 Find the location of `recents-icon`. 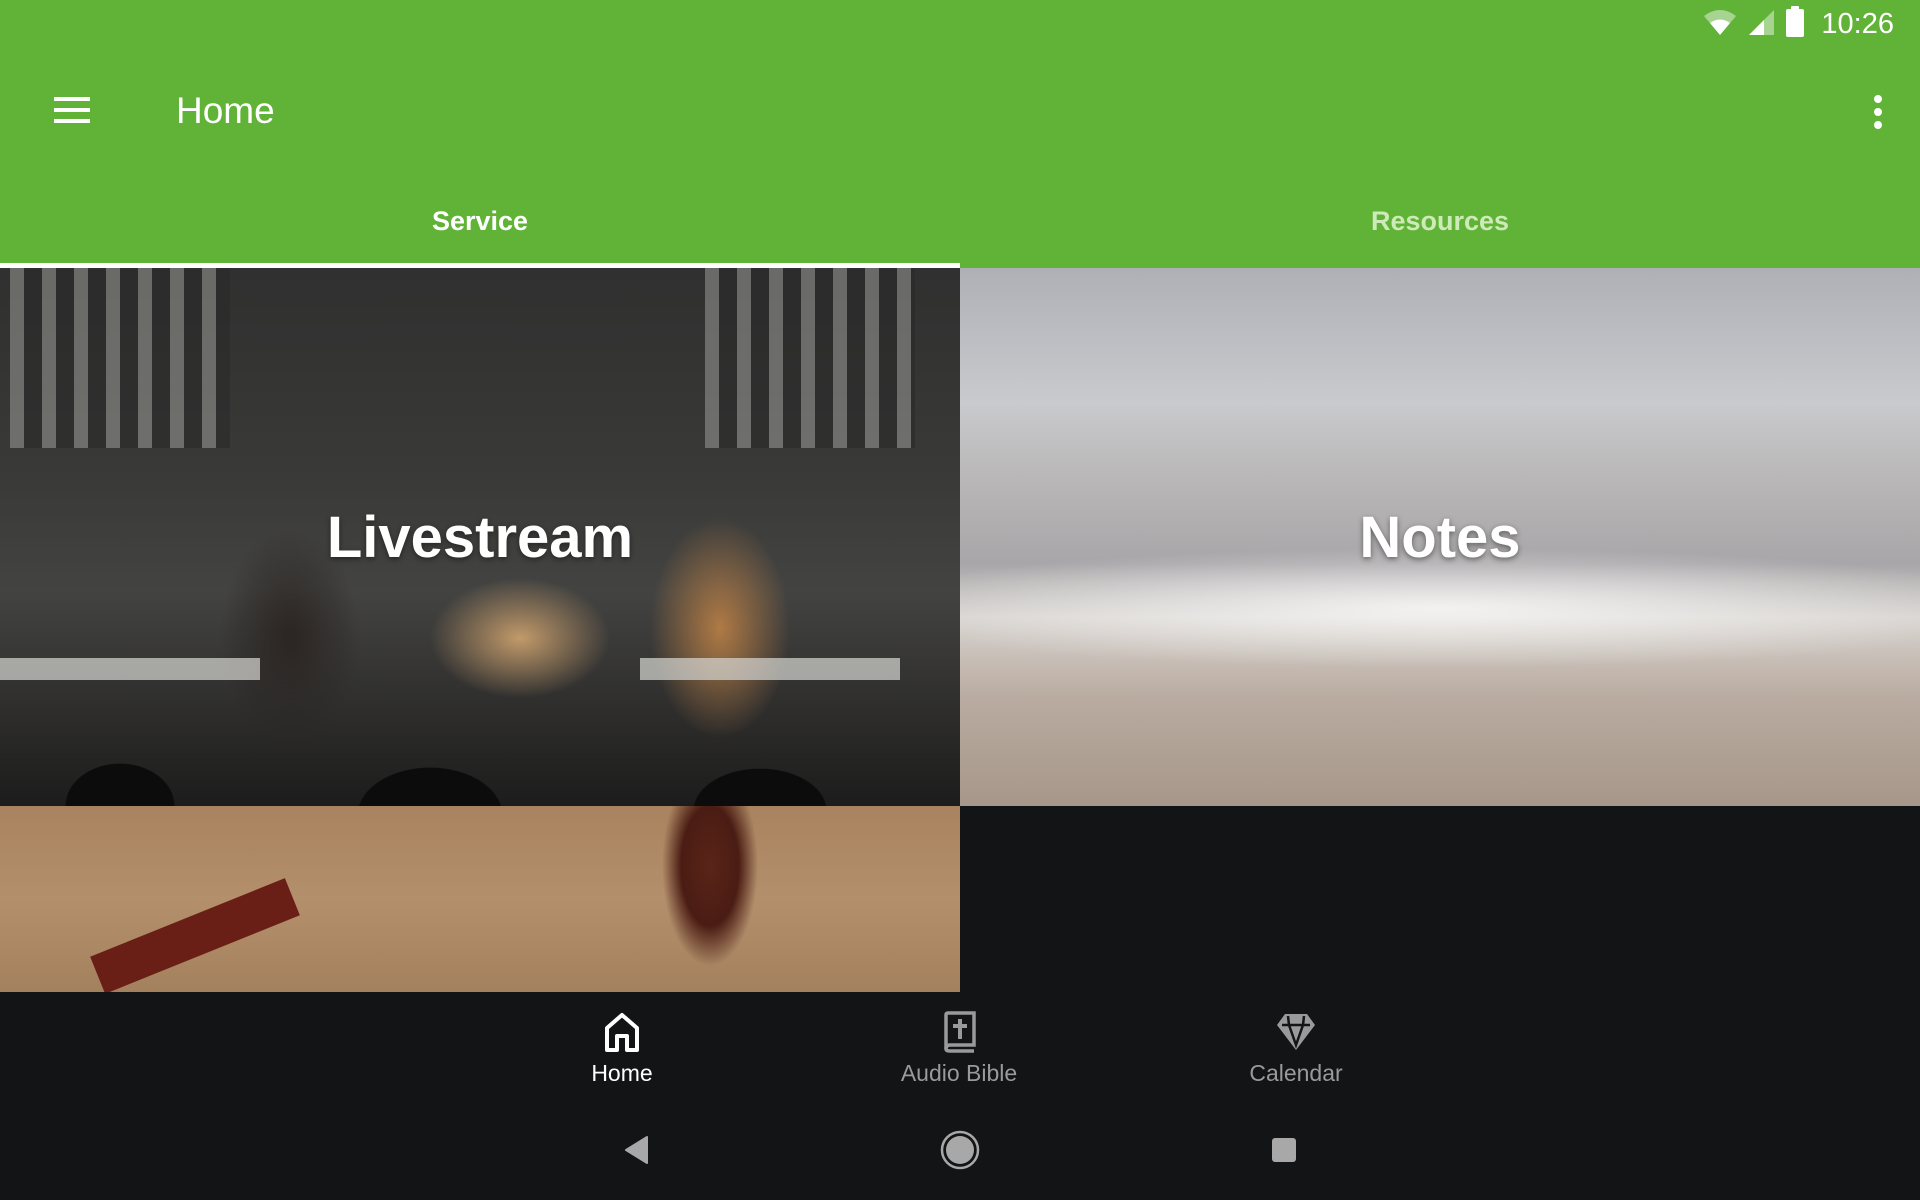

recents-icon is located at coordinates (1284, 1152).